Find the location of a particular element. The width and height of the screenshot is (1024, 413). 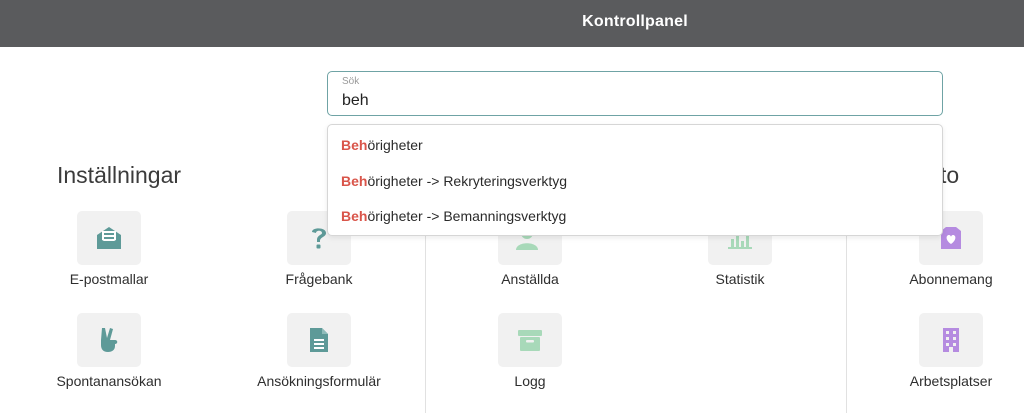

tile-e-postmallar is located at coordinates (109, 238).